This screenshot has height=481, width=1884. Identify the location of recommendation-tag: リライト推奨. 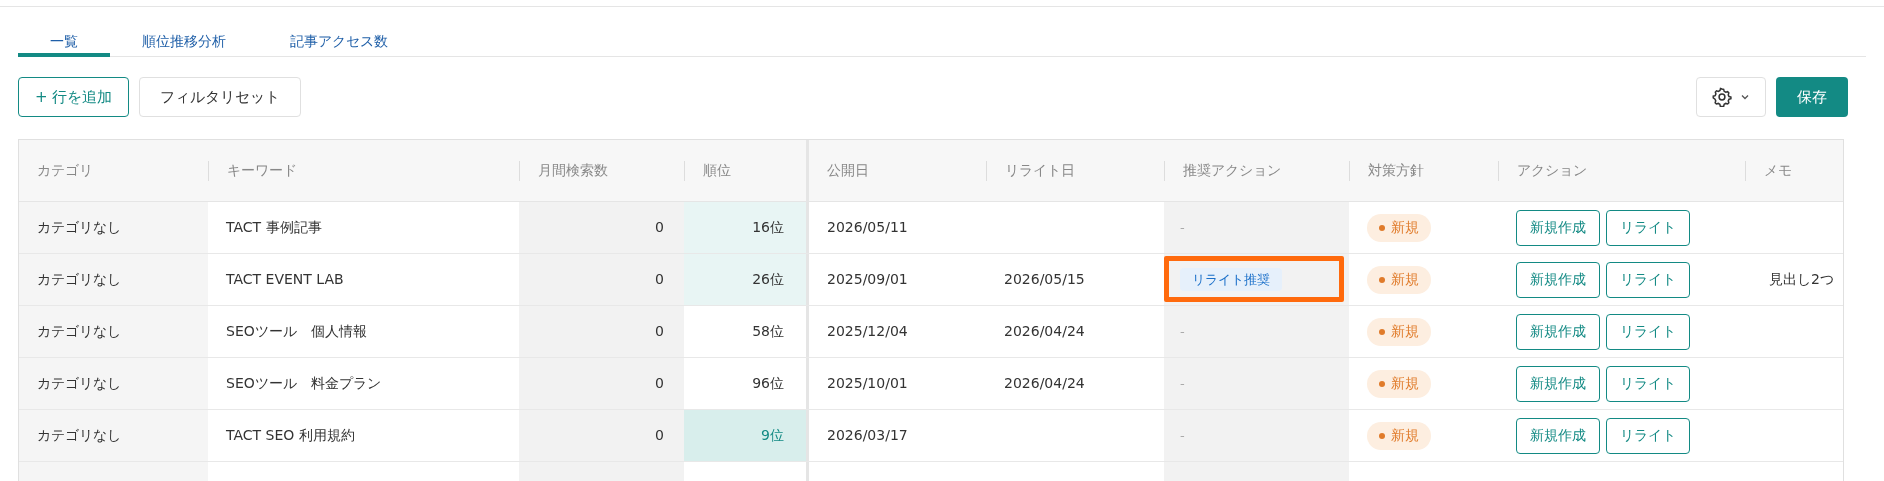
(1231, 279).